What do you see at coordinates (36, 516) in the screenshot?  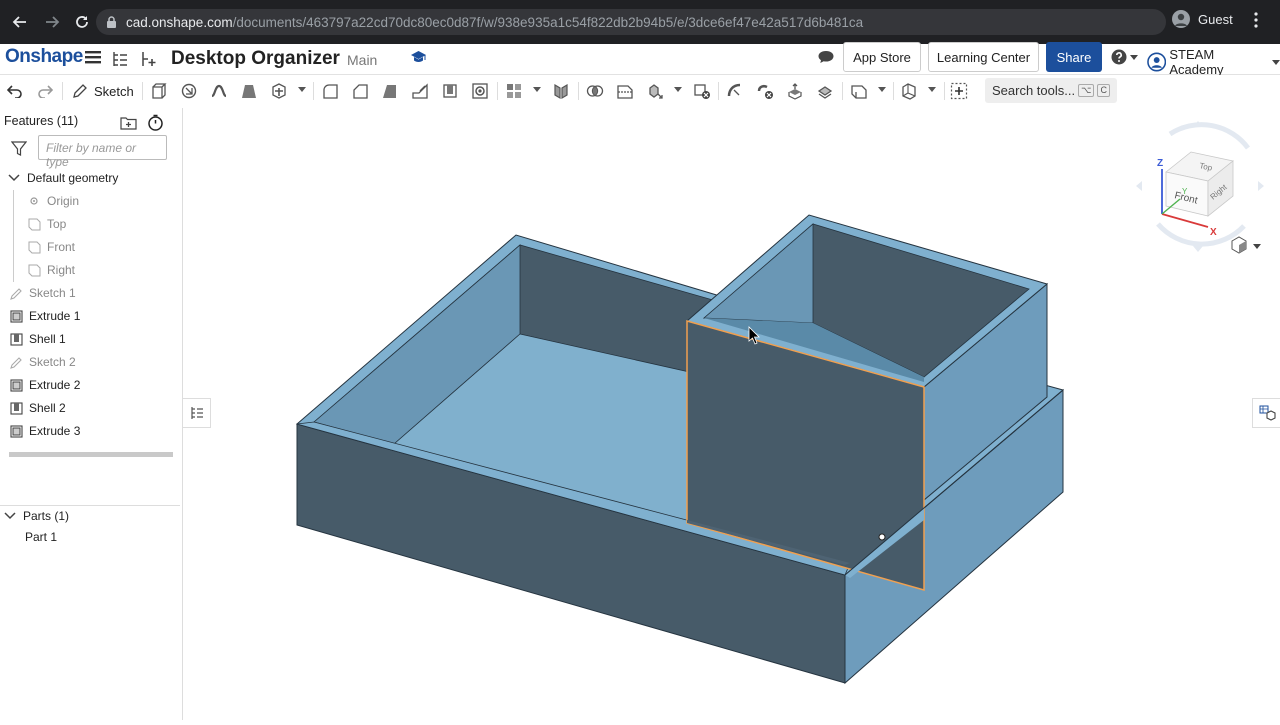 I see `parts-folder: Parts (1)` at bounding box center [36, 516].